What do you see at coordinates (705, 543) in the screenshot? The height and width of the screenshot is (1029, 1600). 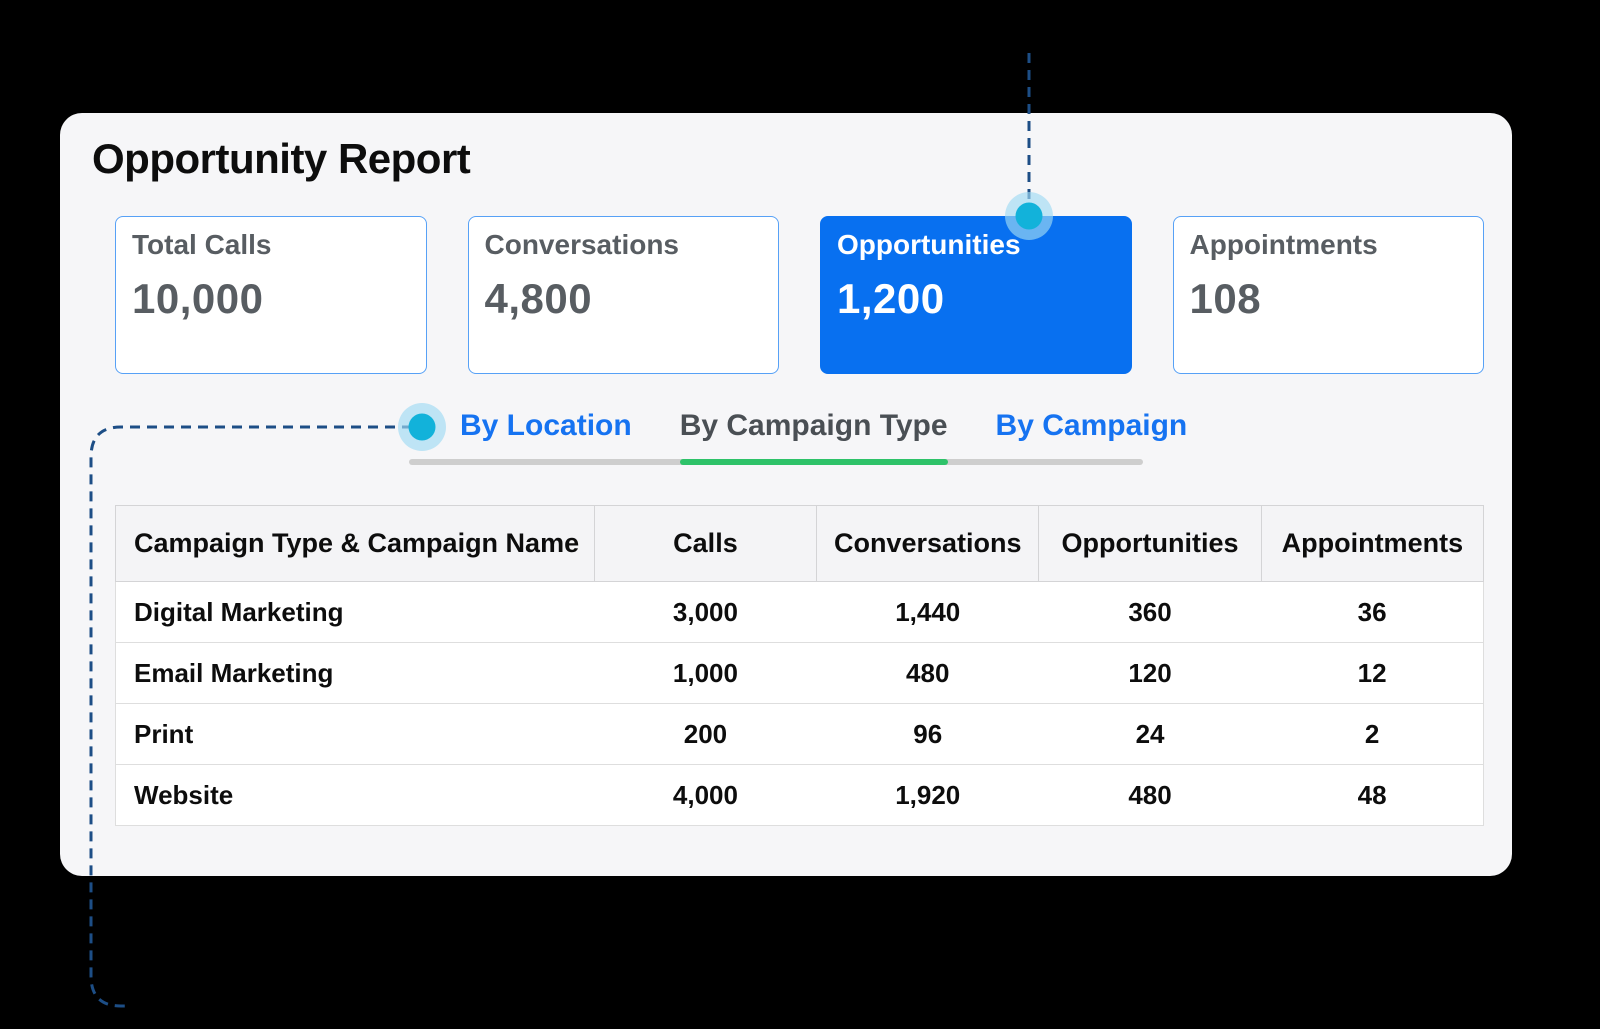 I see `column-header-calls: Calls` at bounding box center [705, 543].